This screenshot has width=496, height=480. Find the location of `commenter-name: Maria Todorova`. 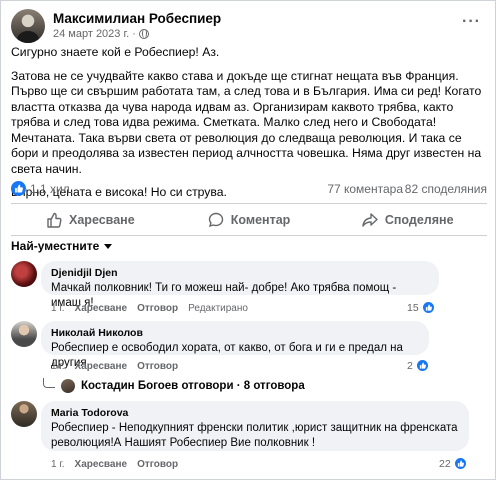

commenter-name: Maria Todorova is located at coordinates (255, 413).